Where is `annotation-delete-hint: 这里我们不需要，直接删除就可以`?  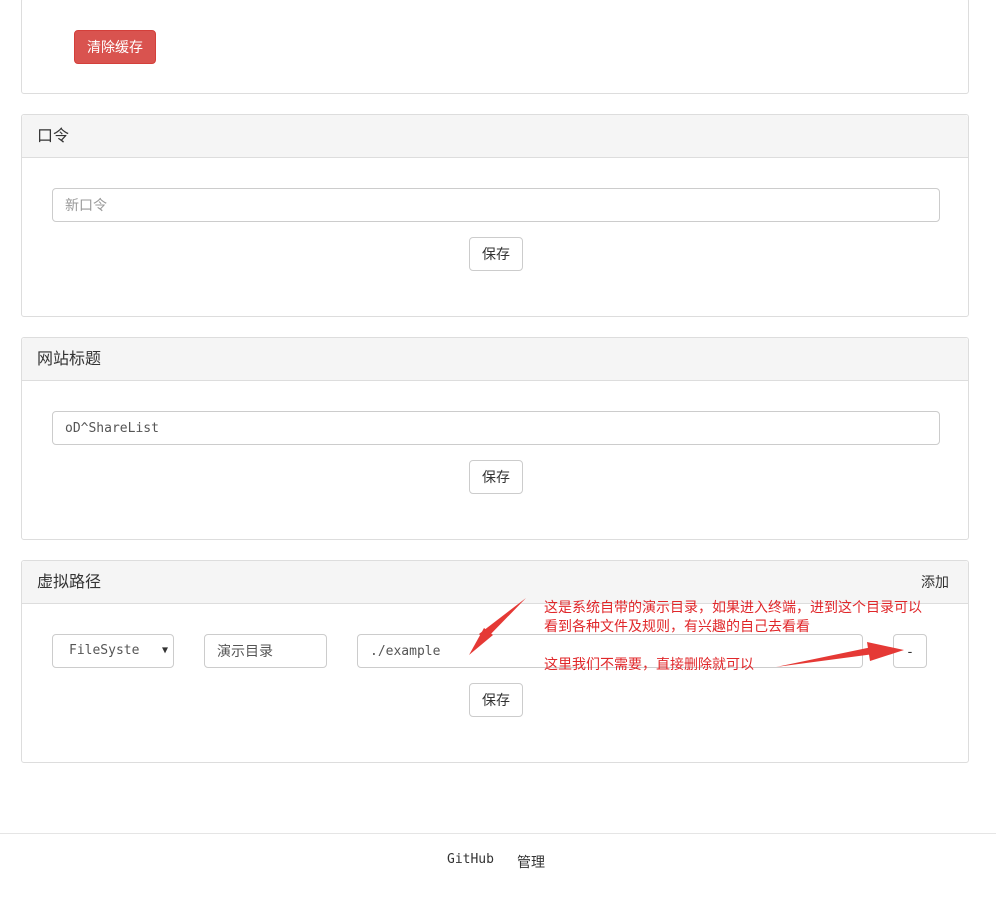 annotation-delete-hint: 这里我们不需要，直接删除就可以 is located at coordinates (649, 664).